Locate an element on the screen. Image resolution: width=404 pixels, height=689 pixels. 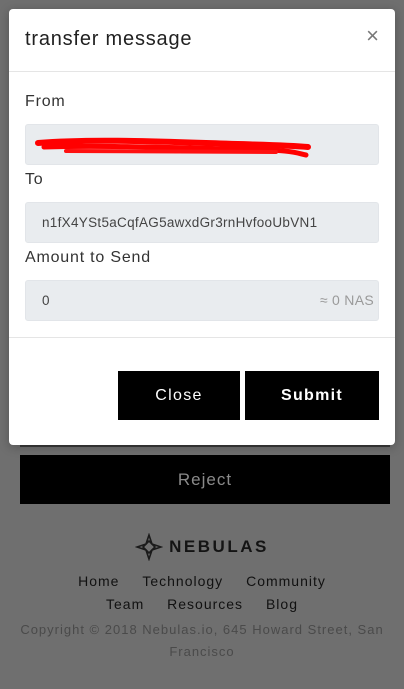
footer-link-resources: Resources is located at coordinates (205, 604).